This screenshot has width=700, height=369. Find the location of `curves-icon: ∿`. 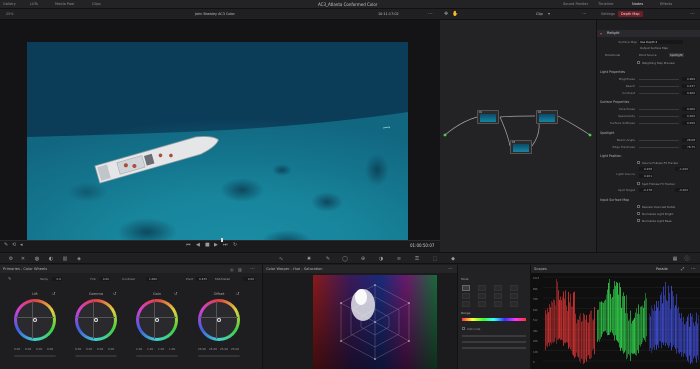

curves-icon: ∿ is located at coordinates (281, 259).